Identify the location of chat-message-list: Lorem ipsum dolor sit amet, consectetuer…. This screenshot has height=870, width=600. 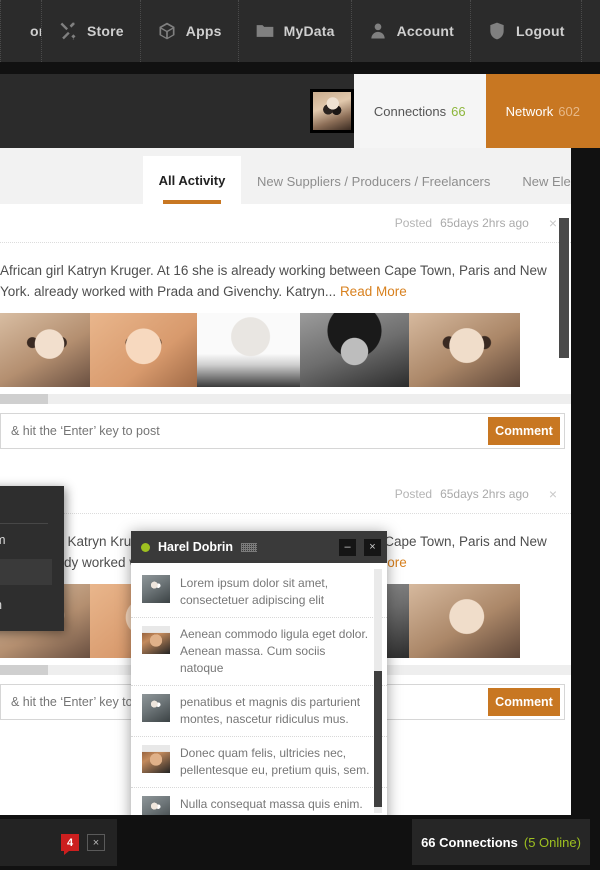
(259, 691).